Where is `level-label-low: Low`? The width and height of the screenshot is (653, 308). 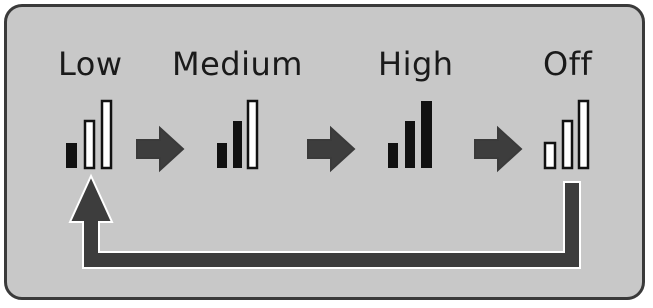 level-label-low: Low is located at coordinates (90, 64).